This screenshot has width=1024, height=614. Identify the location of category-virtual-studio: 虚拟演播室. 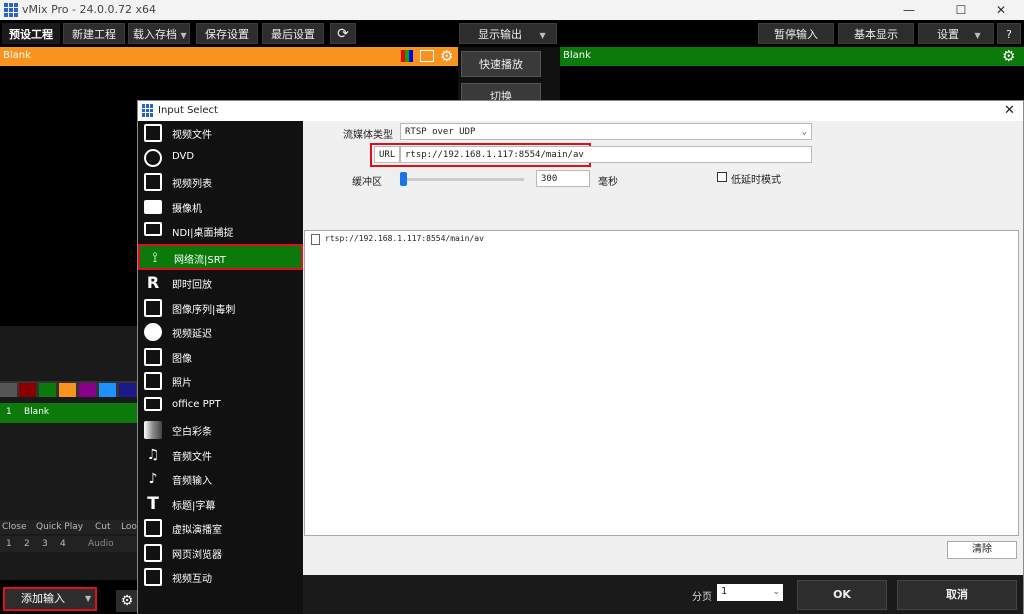
(220, 528).